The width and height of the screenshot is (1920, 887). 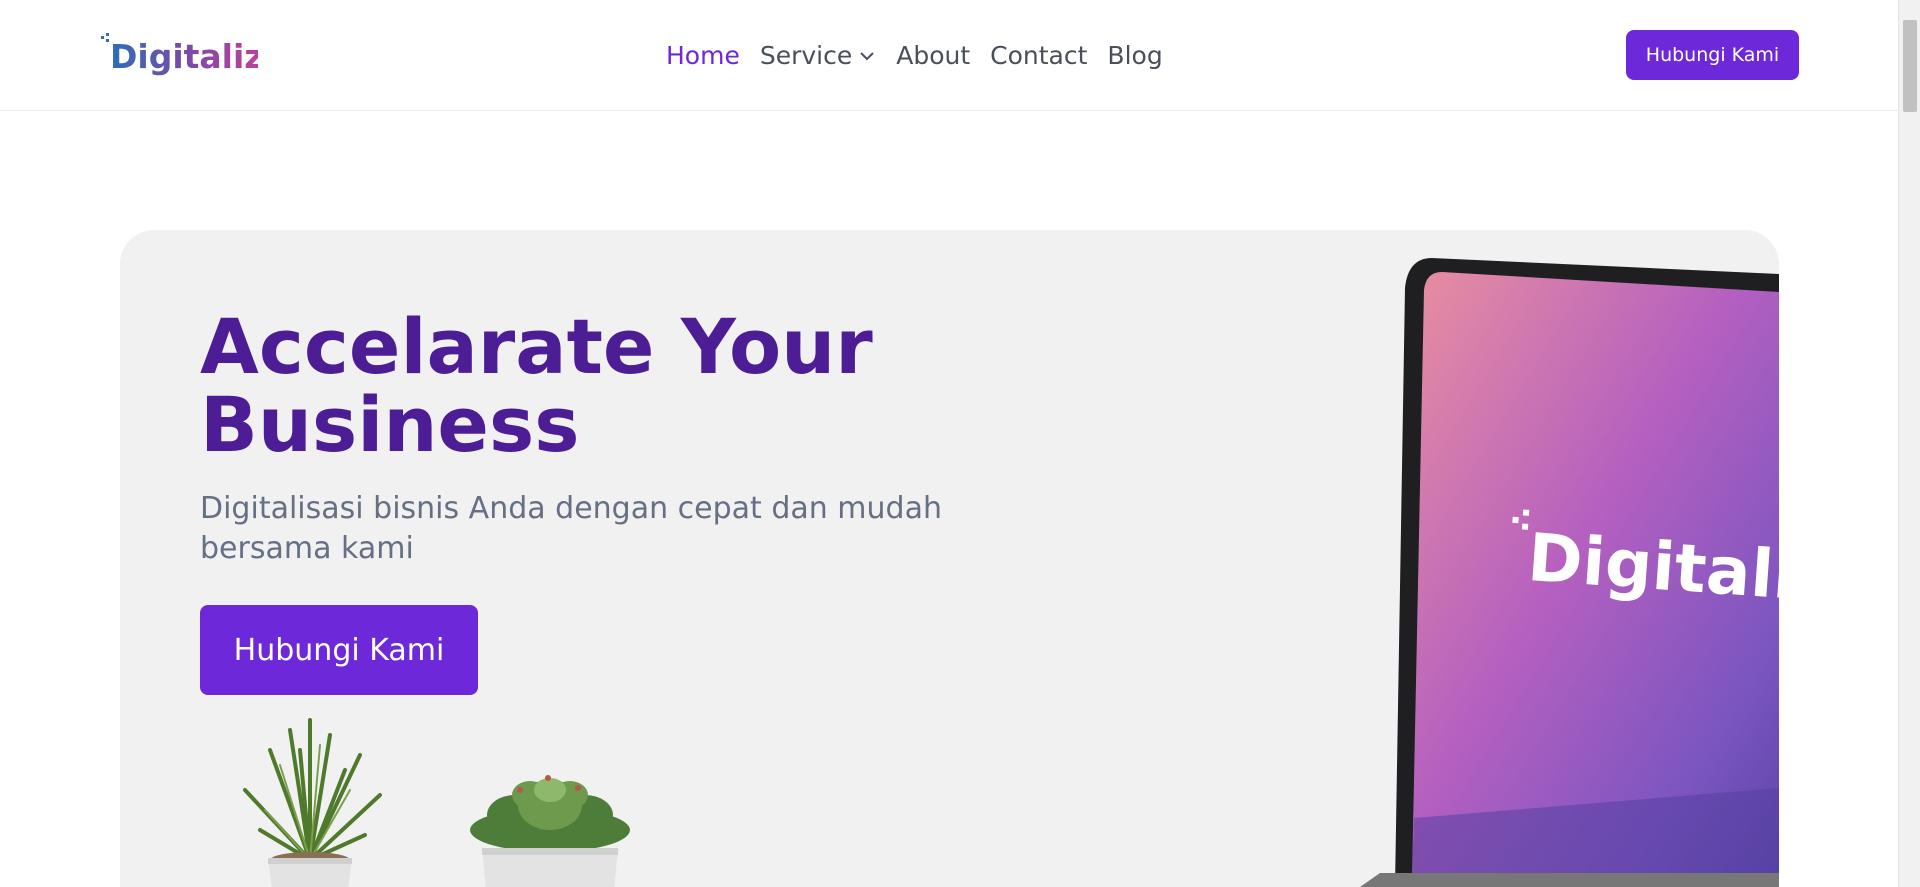 I want to click on scrollbar-thumb, so click(x=1910, y=66).